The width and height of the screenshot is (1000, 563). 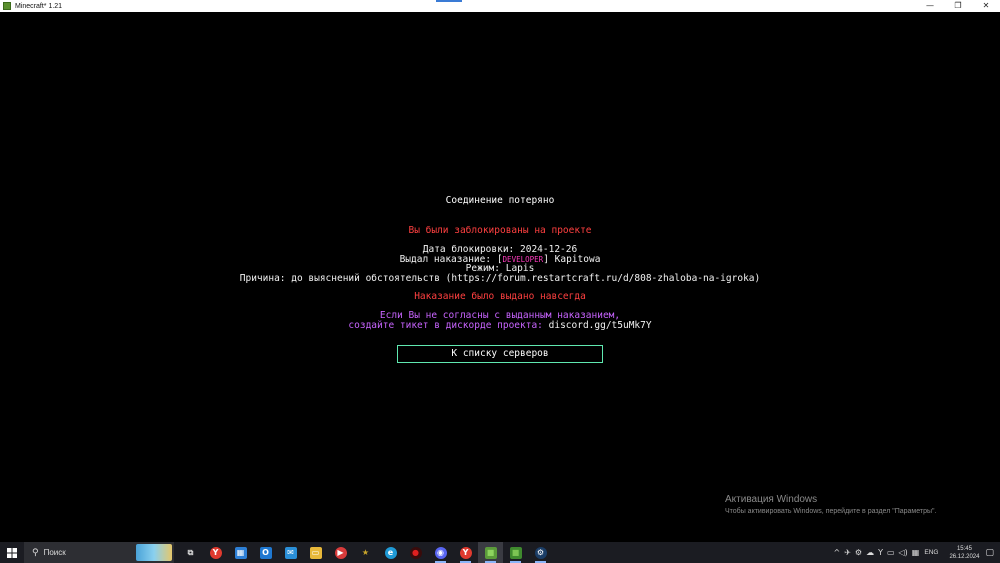 What do you see at coordinates (35, 552) in the screenshot?
I see `search-icon: ⚲` at bounding box center [35, 552].